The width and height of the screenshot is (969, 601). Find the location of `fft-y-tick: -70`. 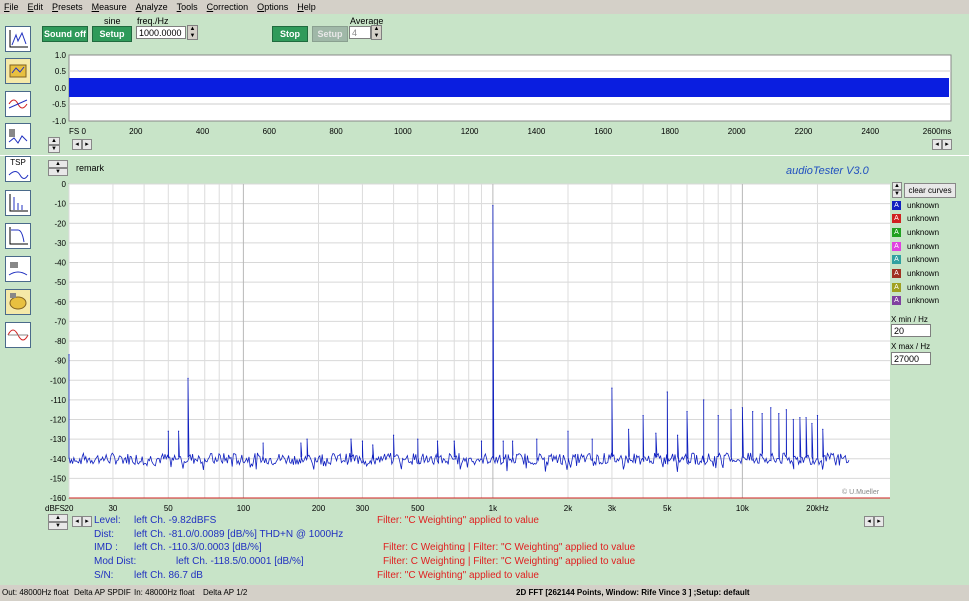

fft-y-tick: -70 is located at coordinates (60, 321).